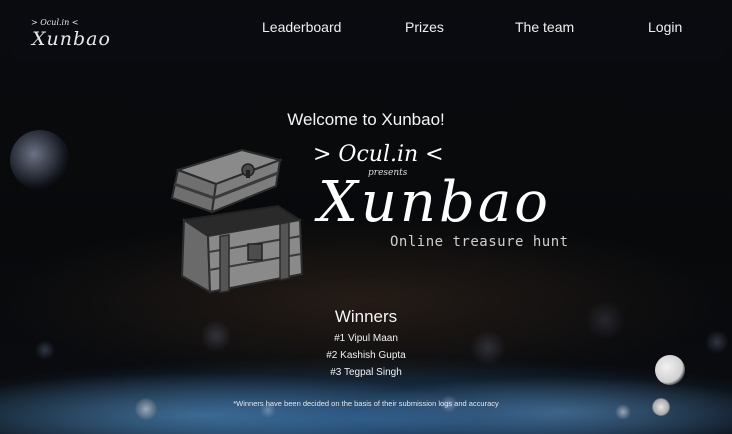  What do you see at coordinates (366, 372) in the screenshot?
I see `winner-3: #3 Tegpal Singh` at bounding box center [366, 372].